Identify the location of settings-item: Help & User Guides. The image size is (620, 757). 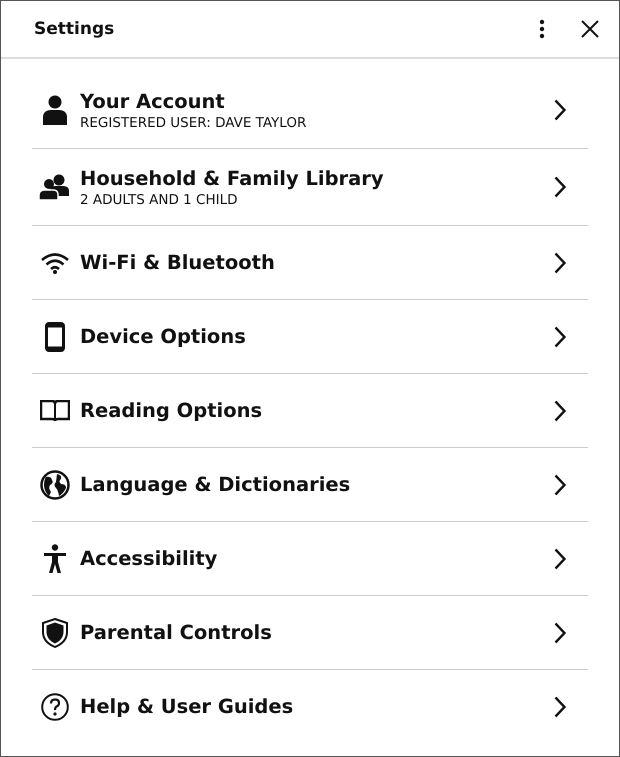
(310, 706).